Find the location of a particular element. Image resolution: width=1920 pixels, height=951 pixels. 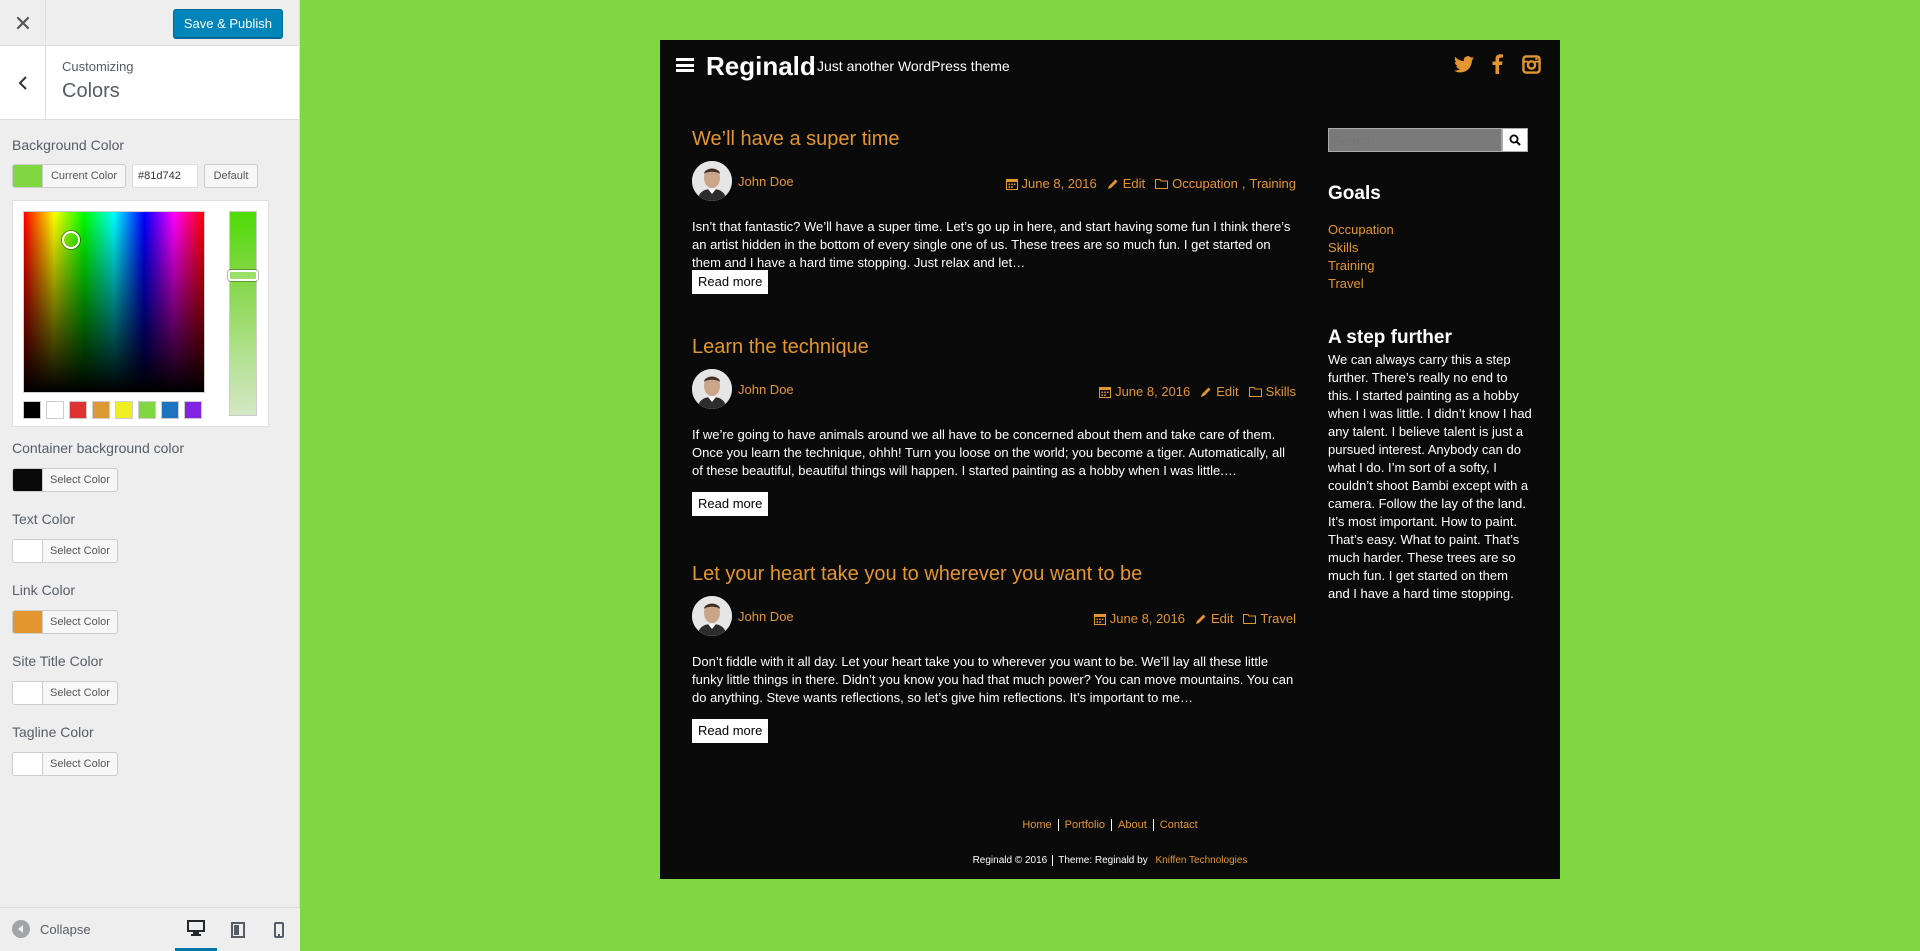

goals-list: Occupation Skills Training Travel is located at coordinates (1361, 257).